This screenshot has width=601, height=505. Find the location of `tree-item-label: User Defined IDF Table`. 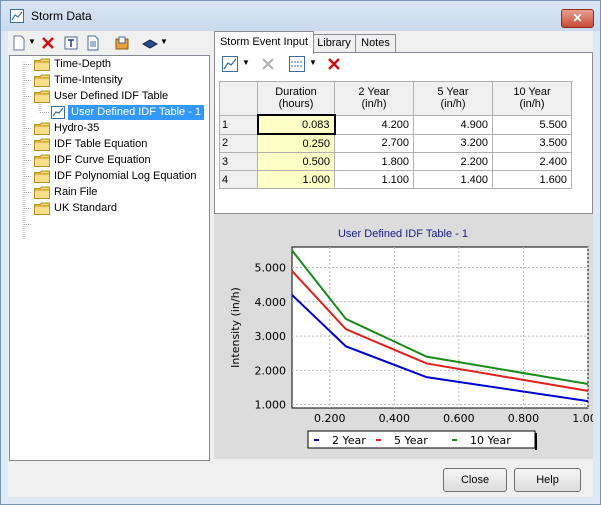

tree-item-label: User Defined IDF Table is located at coordinates (111, 96).